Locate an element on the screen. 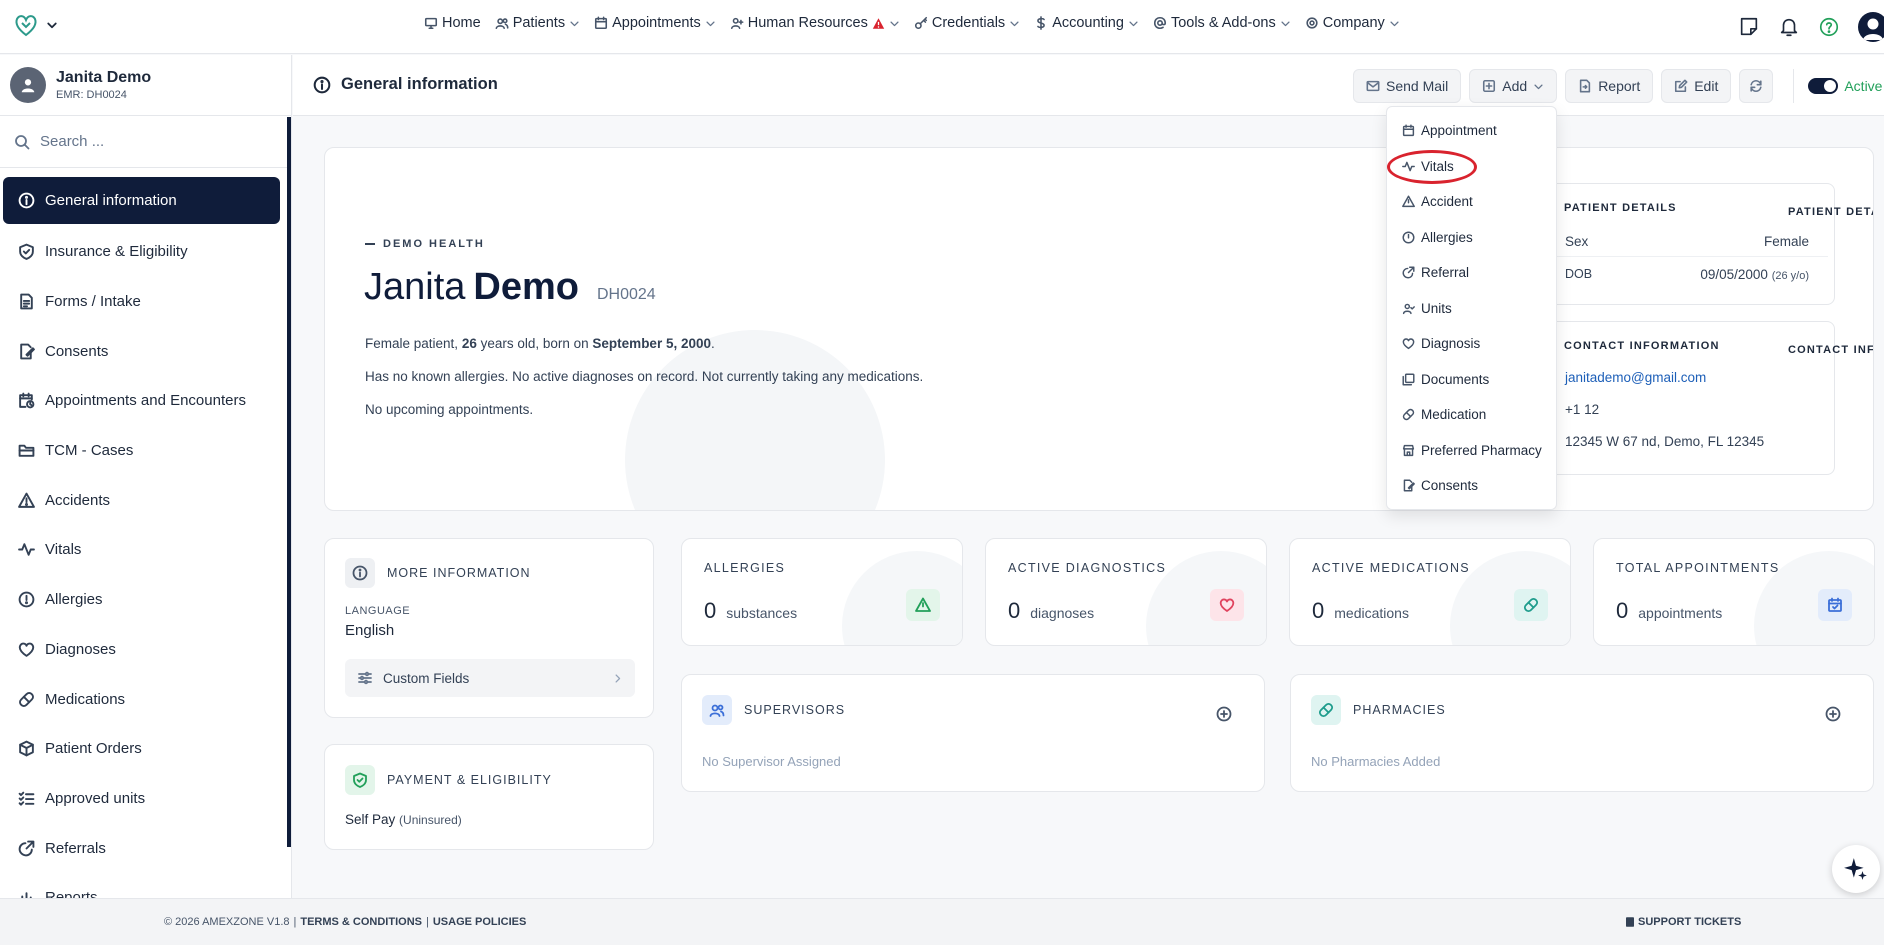  menu-item-consents: Consents is located at coordinates (1471, 486).